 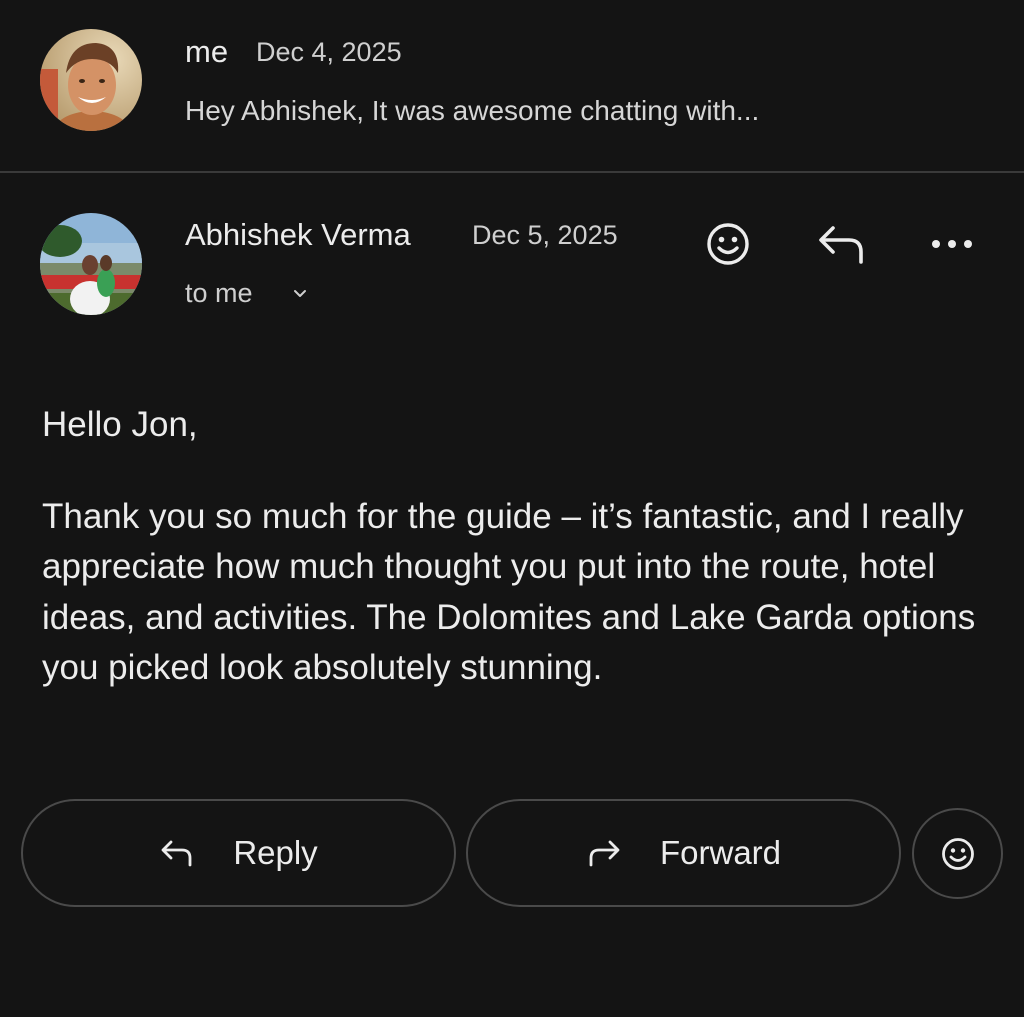 I want to click on emoji-reaction-button, so click(x=728, y=244).